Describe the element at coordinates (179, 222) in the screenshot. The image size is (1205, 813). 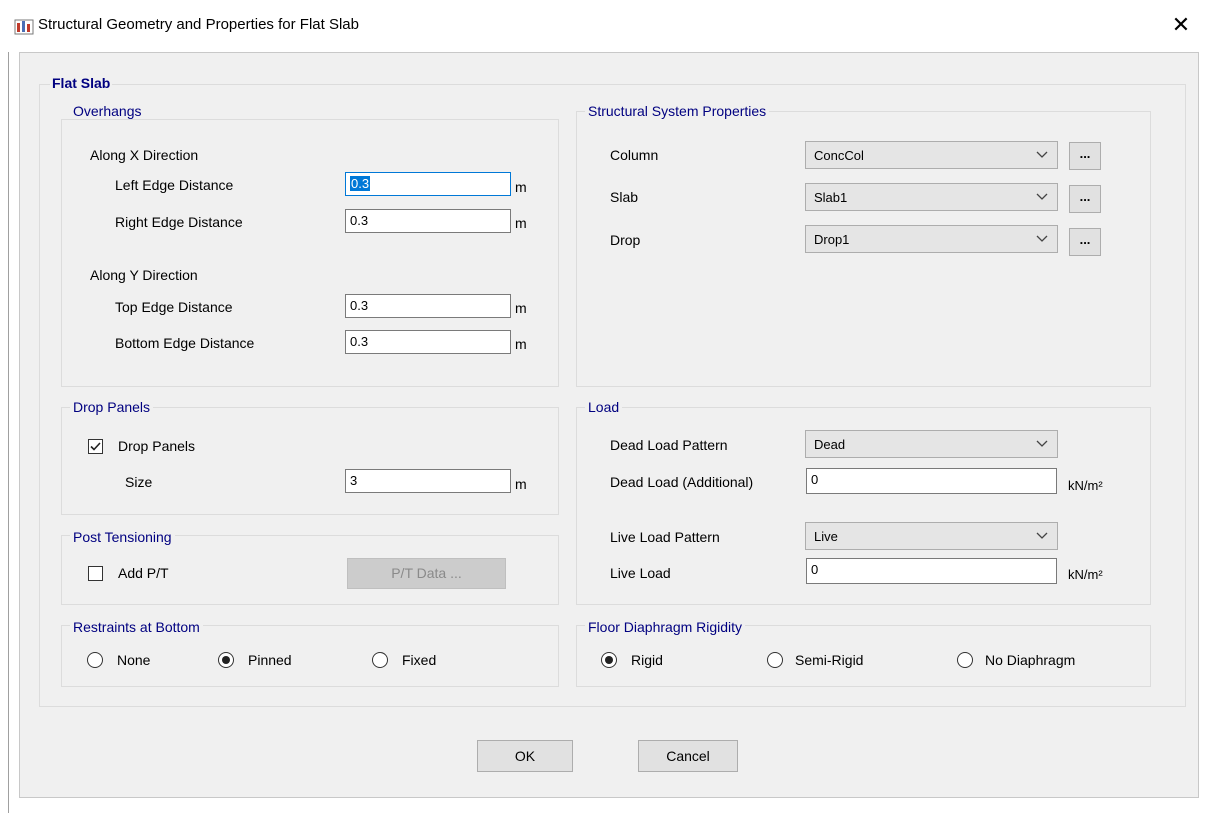
I see `right-edge-label: Right Edge Distance` at that location.